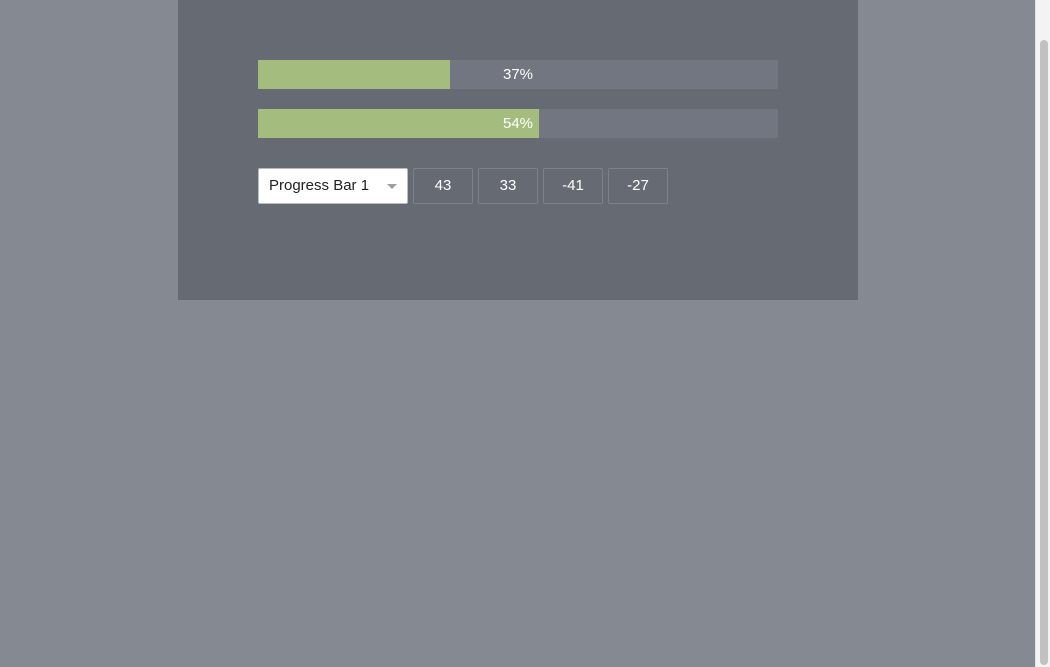 The height and width of the screenshot is (667, 1050). Describe the element at coordinates (573, 186) in the screenshot. I see `adjust-button-minus-41: -41` at that location.